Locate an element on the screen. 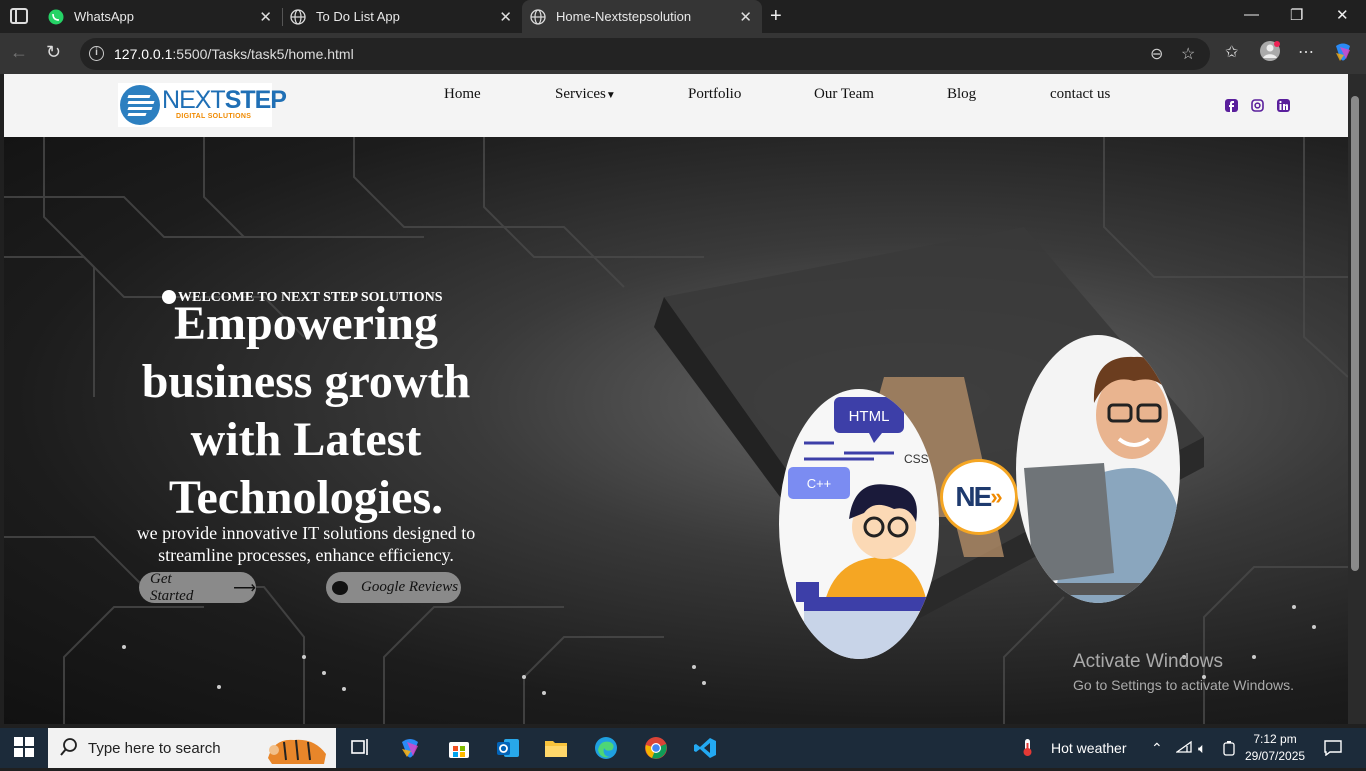 This screenshot has height=771, width=1366. page-scrollbar is located at coordinates (1357, 399).